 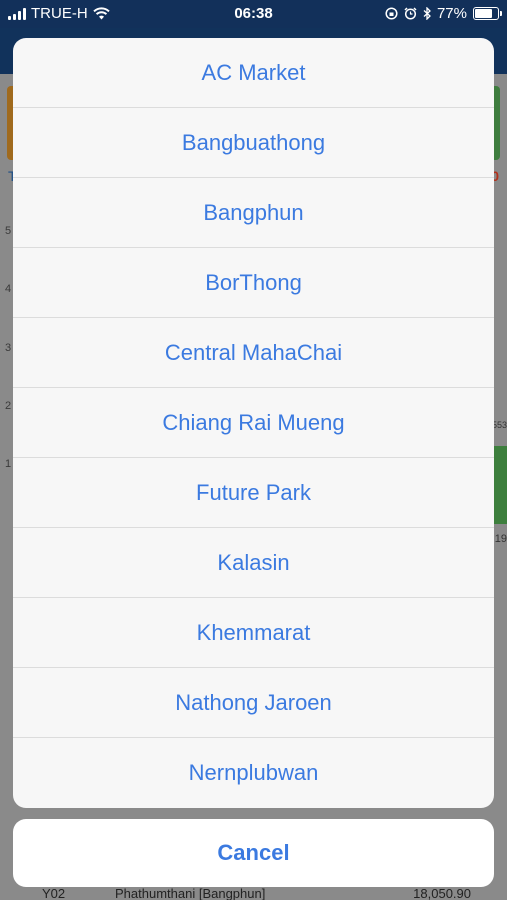 I want to click on axis-tick: 3, so click(x=8, y=348).